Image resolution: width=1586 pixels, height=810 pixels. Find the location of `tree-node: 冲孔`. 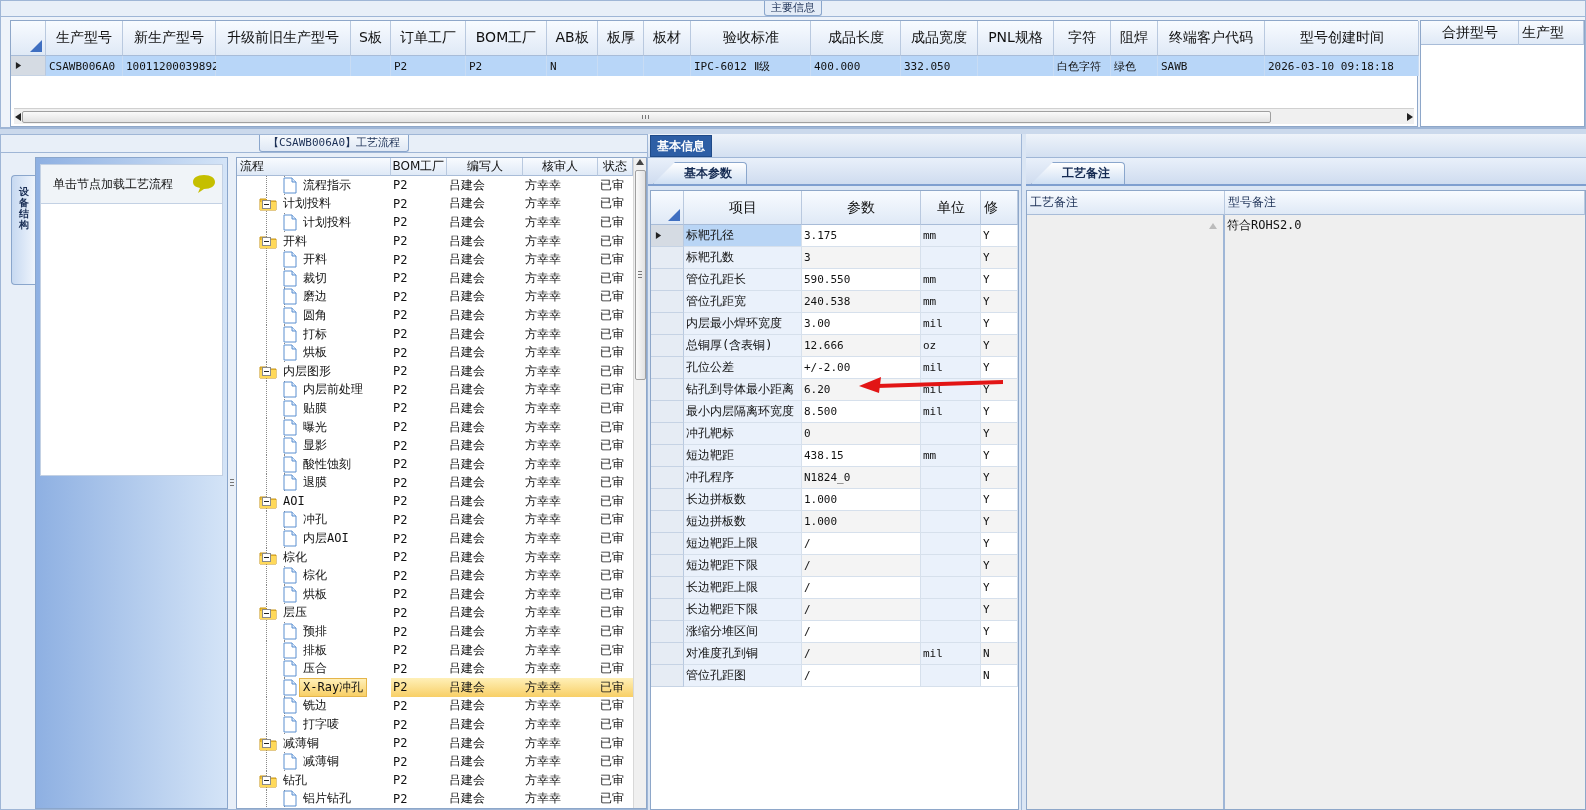

tree-node: 冲孔 is located at coordinates (315, 520).